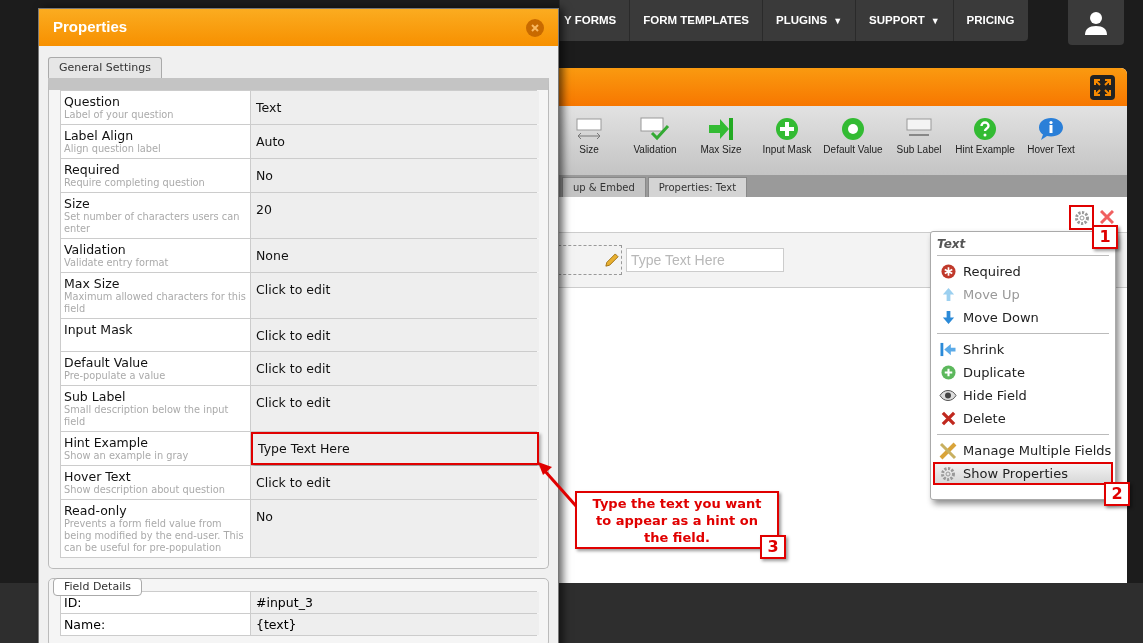 The image size is (1143, 643). Describe the element at coordinates (1105, 237) in the screenshot. I see `step-number: 1` at that location.